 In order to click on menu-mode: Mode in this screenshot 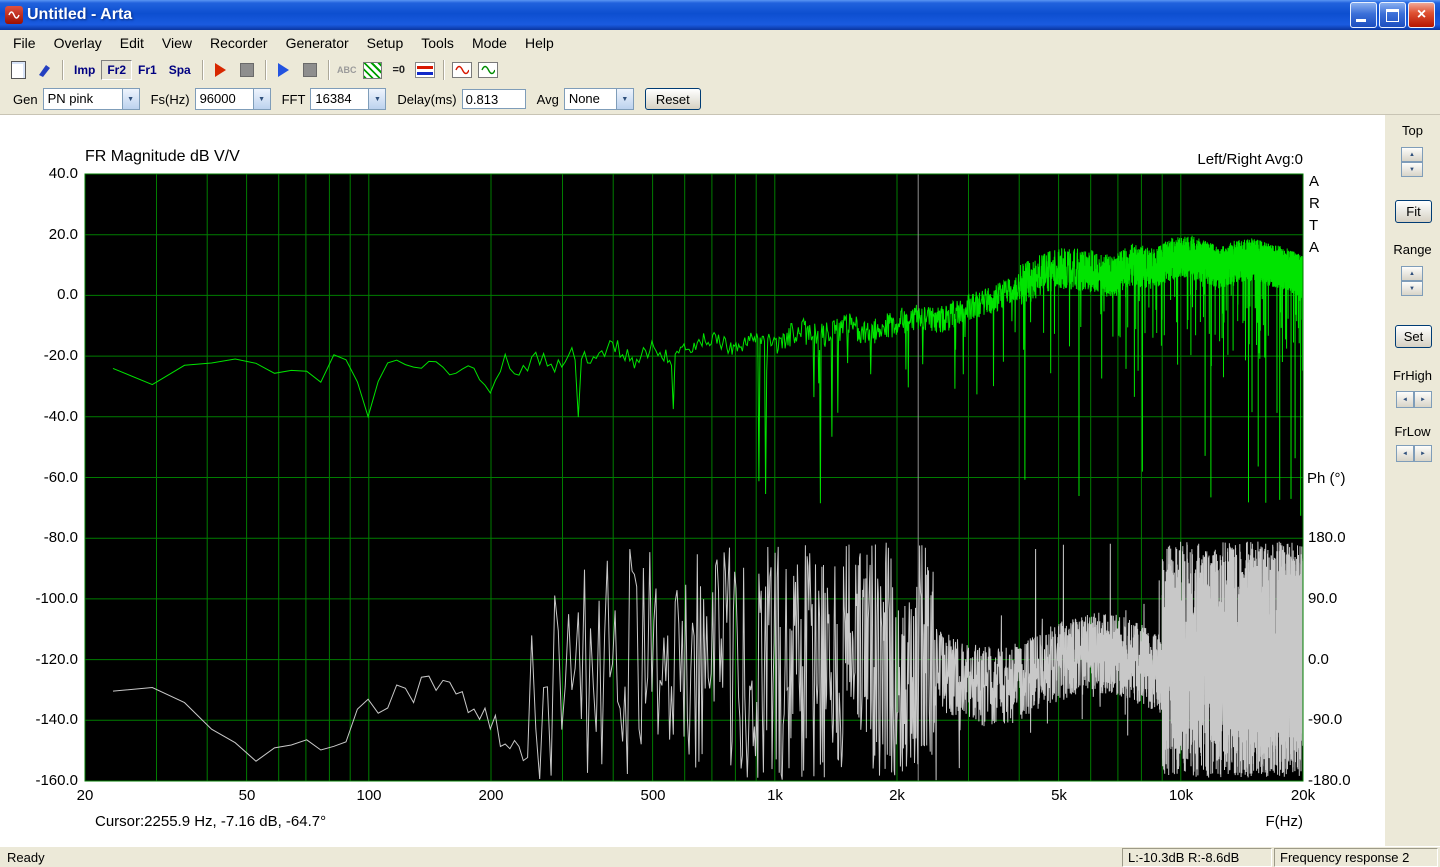, I will do `click(489, 43)`.